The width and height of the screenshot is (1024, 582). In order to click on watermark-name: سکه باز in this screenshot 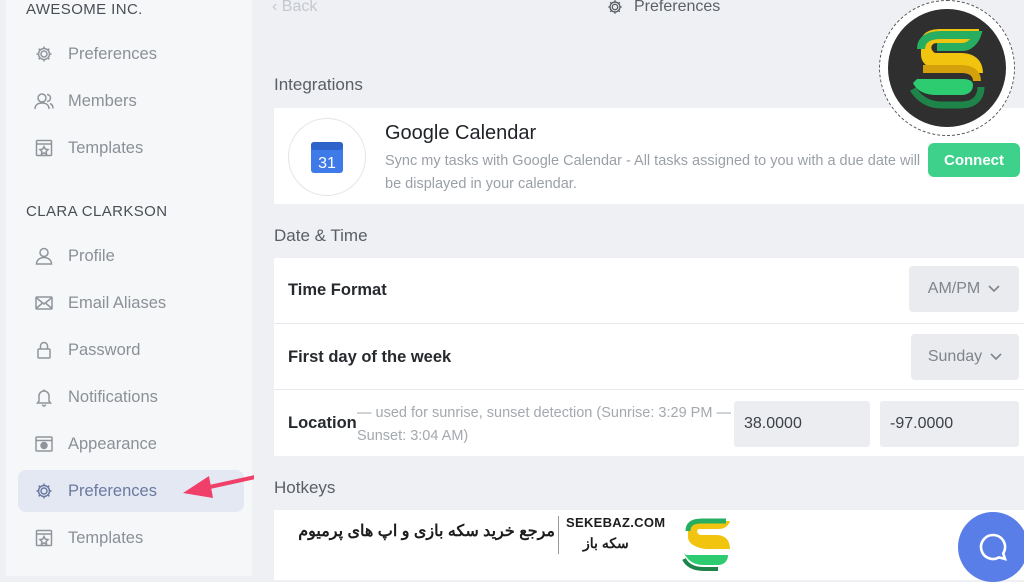, I will do `click(606, 543)`.